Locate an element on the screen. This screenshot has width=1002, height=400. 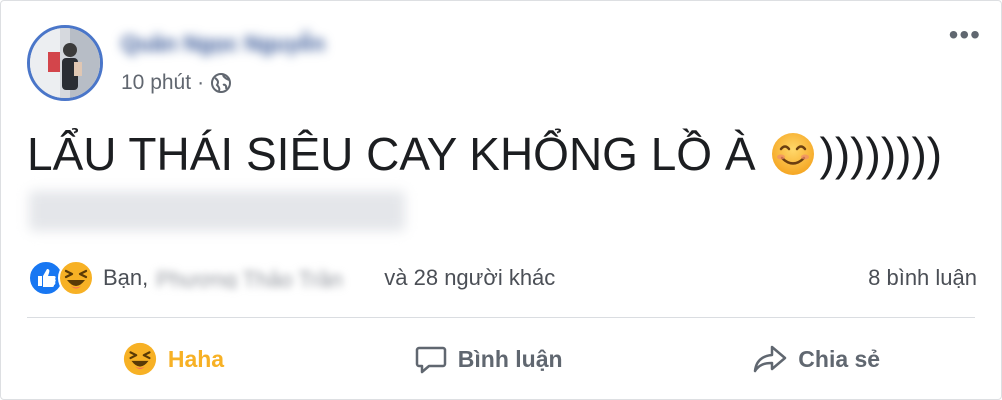
haha-icon is located at coordinates (139, 359).